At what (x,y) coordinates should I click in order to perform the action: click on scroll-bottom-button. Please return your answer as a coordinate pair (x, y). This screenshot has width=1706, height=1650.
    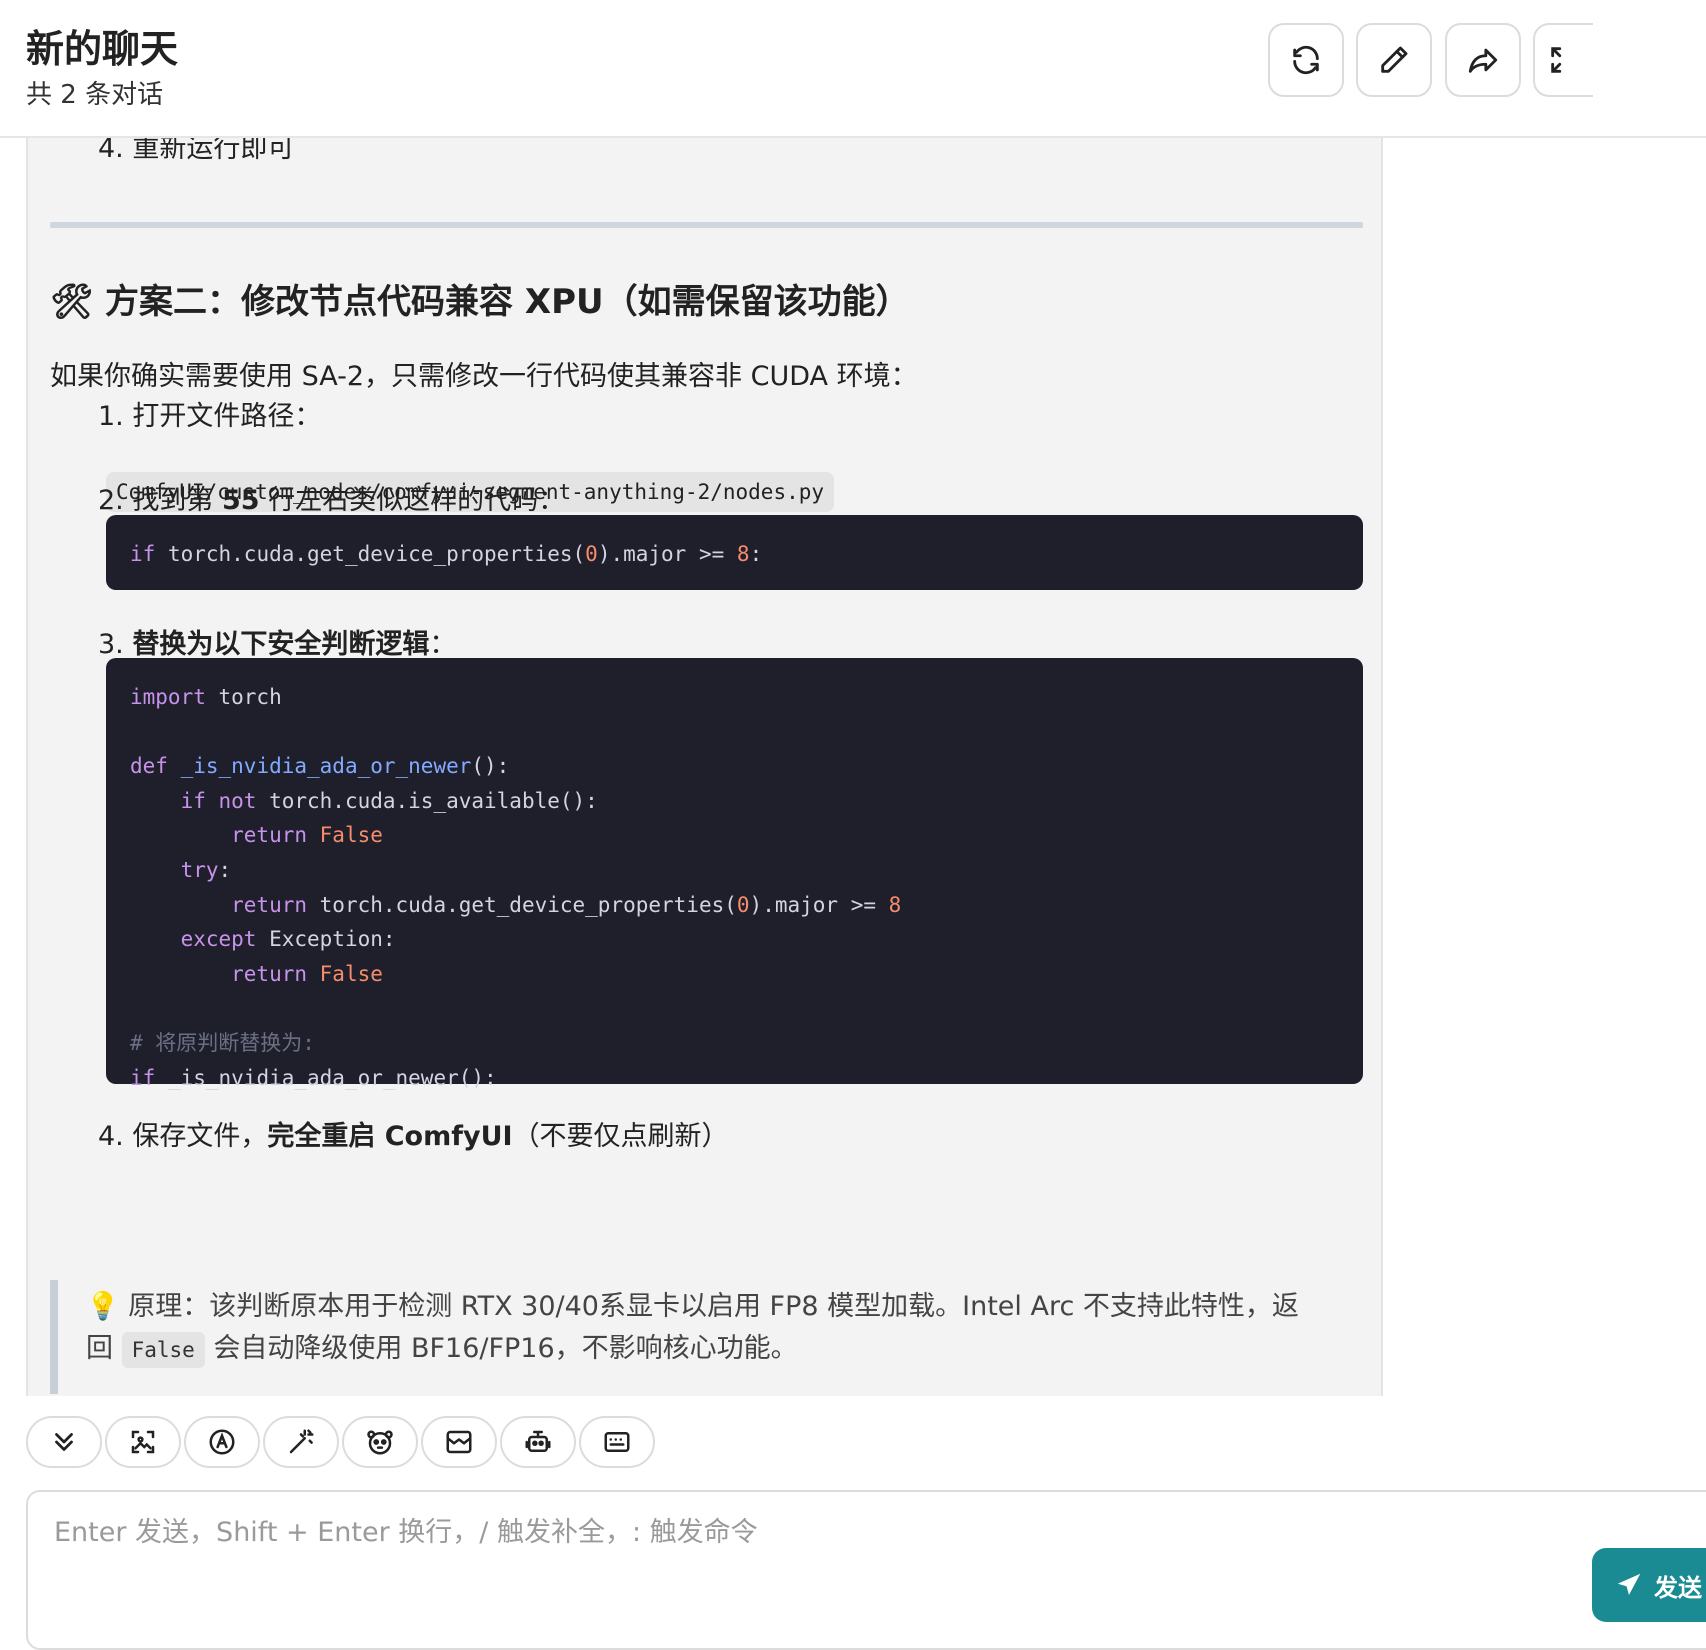
    Looking at the image, I should click on (64, 1442).